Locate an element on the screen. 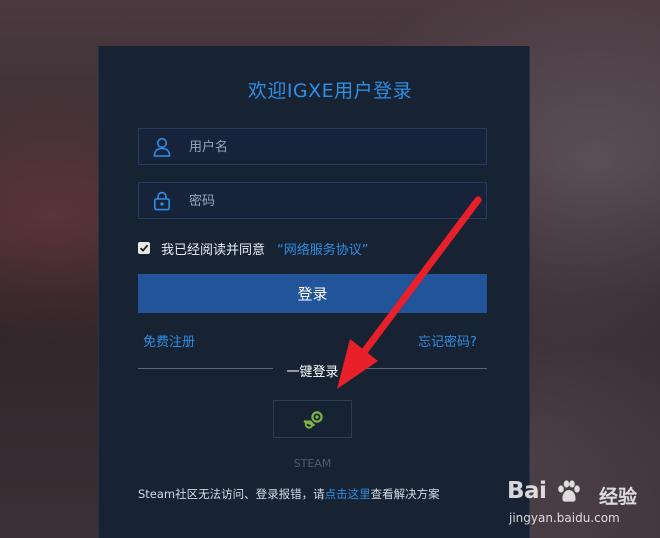 The width and height of the screenshot is (660, 538). help-suffix: 查看解决方案 is located at coordinates (405, 494).